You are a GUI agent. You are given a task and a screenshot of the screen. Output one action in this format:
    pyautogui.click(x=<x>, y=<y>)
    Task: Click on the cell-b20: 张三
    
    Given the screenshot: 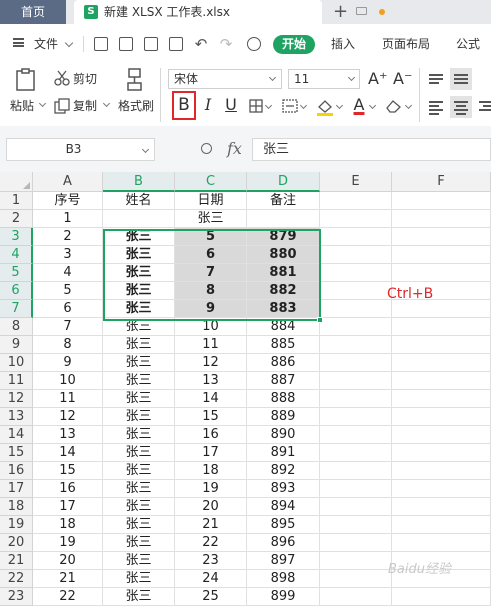 What is the action you would take?
    pyautogui.click(x=139, y=543)
    